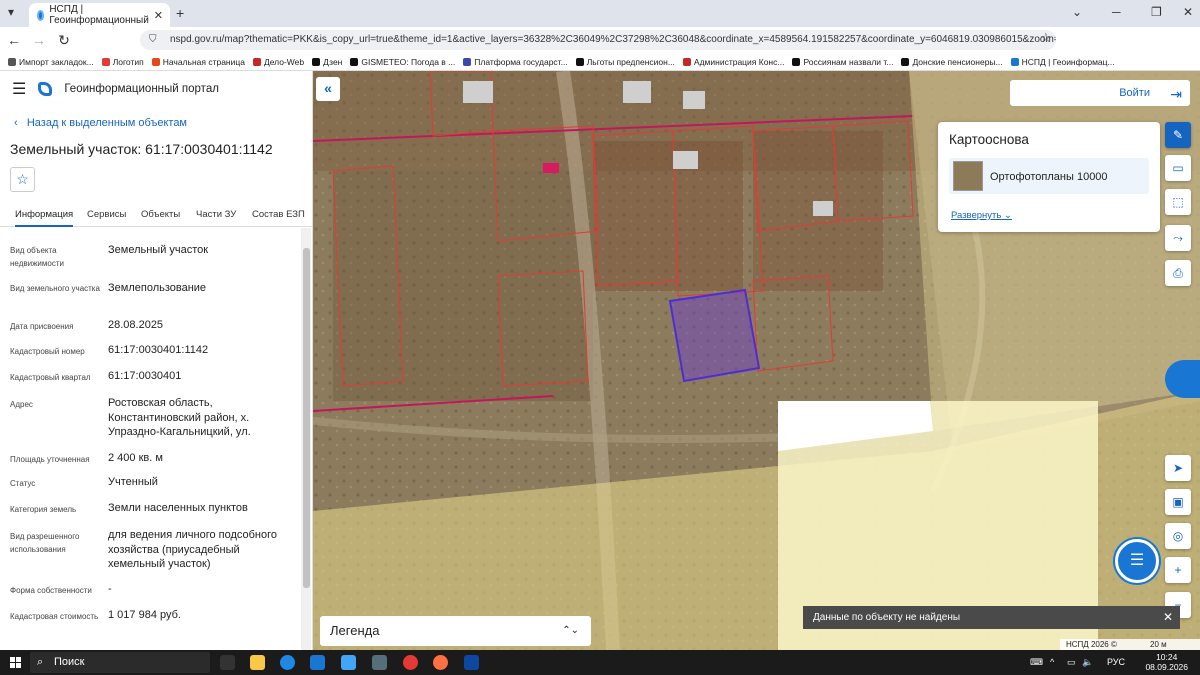 This screenshot has height=675, width=1200. I want to click on geoportal-icon, so click(1182, 379).